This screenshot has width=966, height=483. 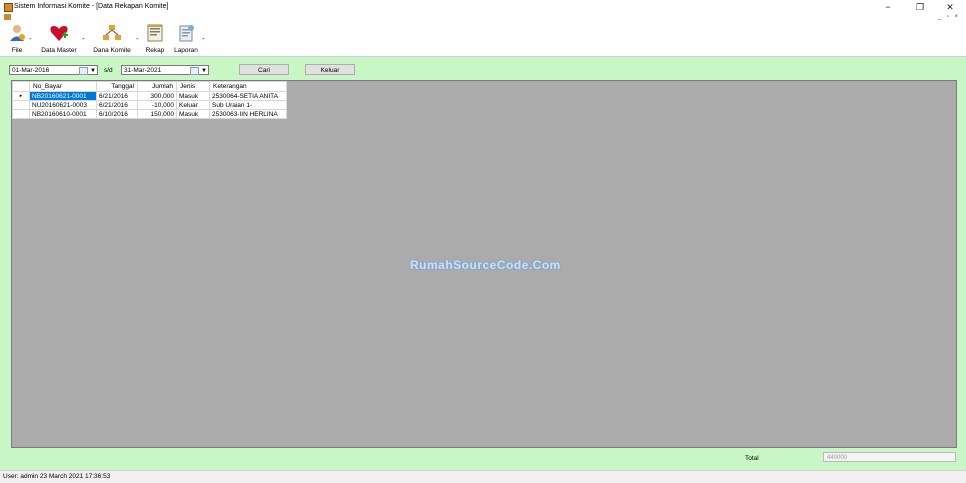 What do you see at coordinates (57, 476) in the screenshot?
I see `status-text: User: admin 23 March 2021 17:36:53` at bounding box center [57, 476].